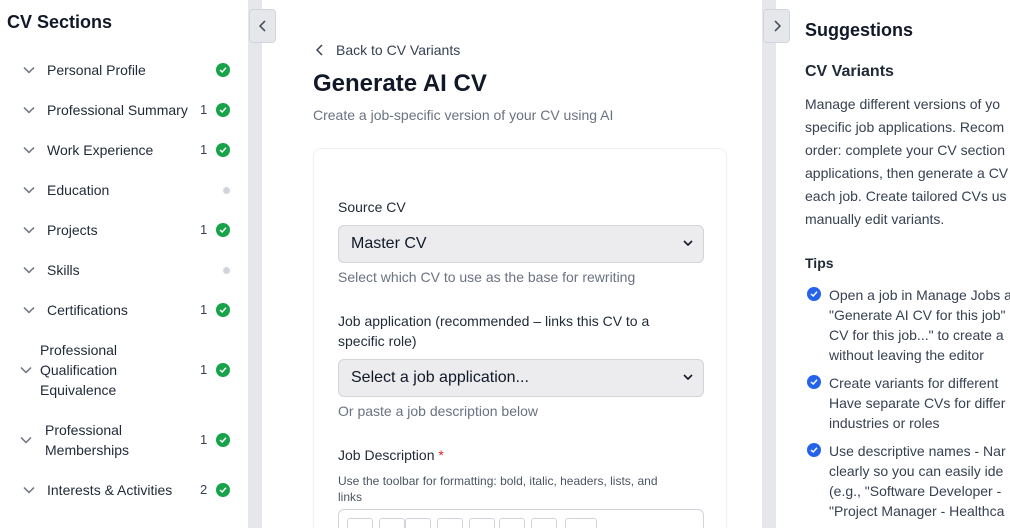 The width and height of the screenshot is (1010, 528). Describe the element at coordinates (875, 219) in the screenshot. I see `paragraph-line: manually edit variants.` at that location.